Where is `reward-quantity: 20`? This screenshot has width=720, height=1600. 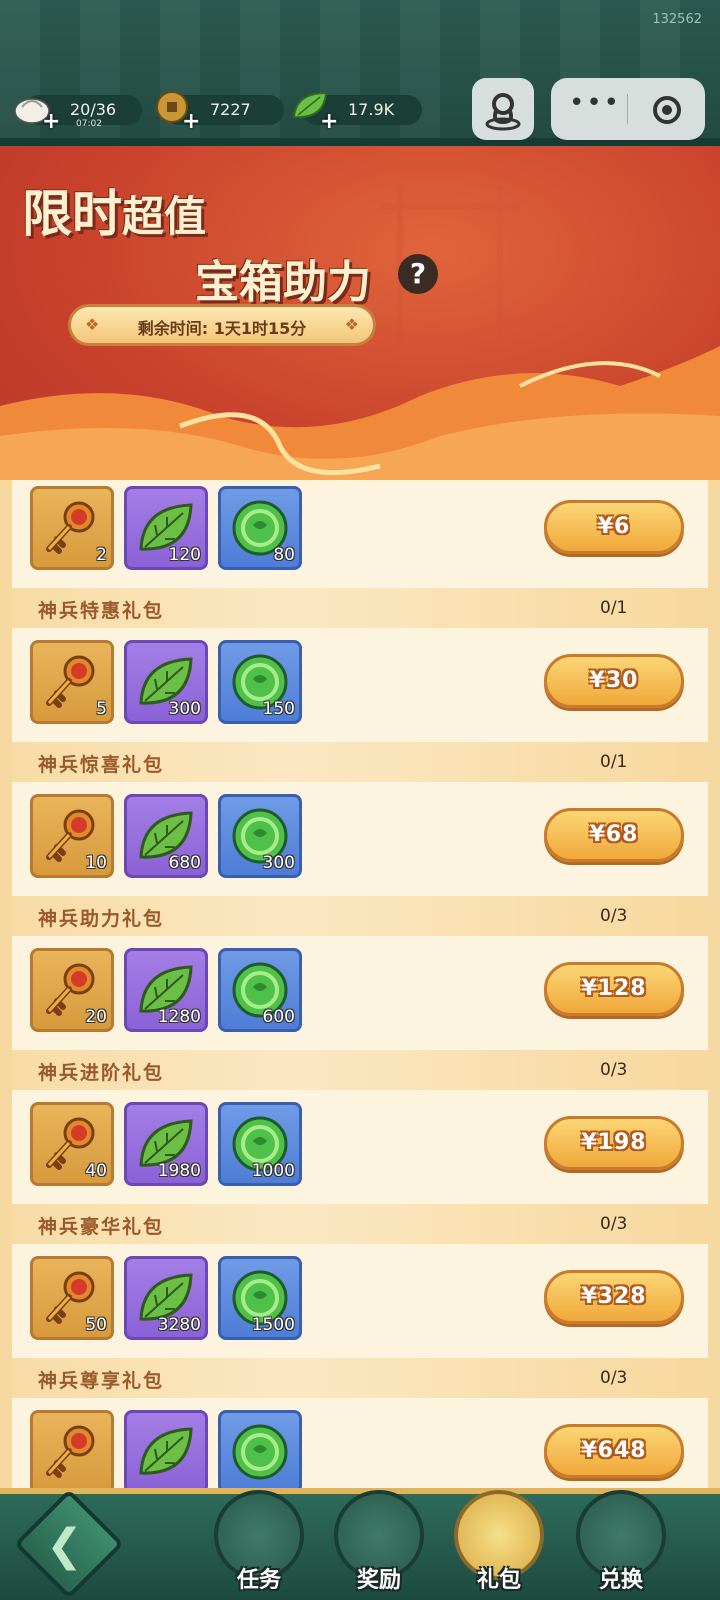
reward-quantity: 20 is located at coordinates (96, 1017).